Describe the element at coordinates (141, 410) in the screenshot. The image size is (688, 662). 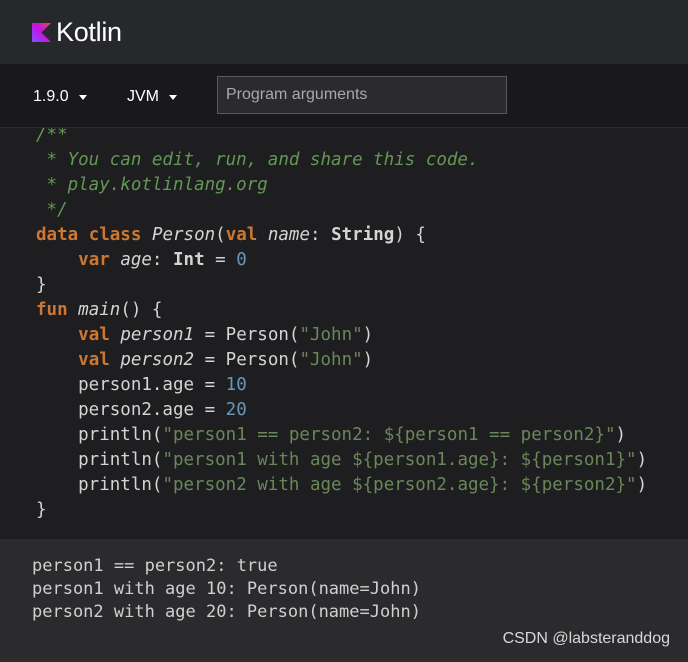
I see `code-line: person2.age = 20` at that location.